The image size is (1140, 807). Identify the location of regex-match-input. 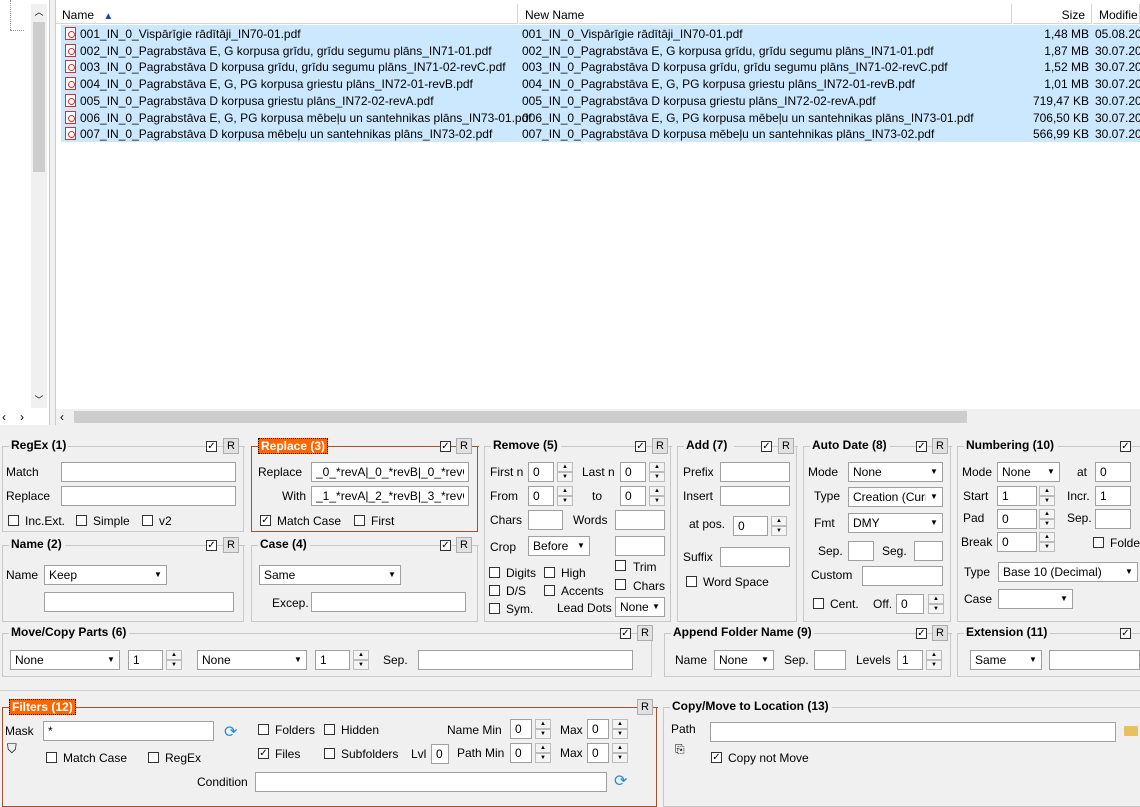
(148, 472).